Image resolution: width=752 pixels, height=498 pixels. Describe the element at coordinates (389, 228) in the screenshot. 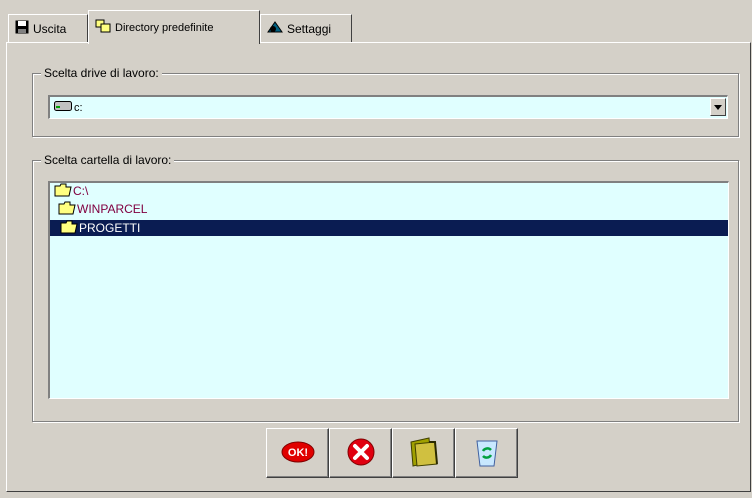

I see `folder-item-progetti: PROGETTI` at that location.